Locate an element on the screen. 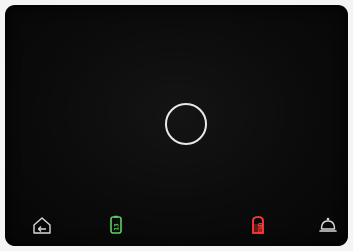  green-key-button: 13 is located at coordinates (116, 225).